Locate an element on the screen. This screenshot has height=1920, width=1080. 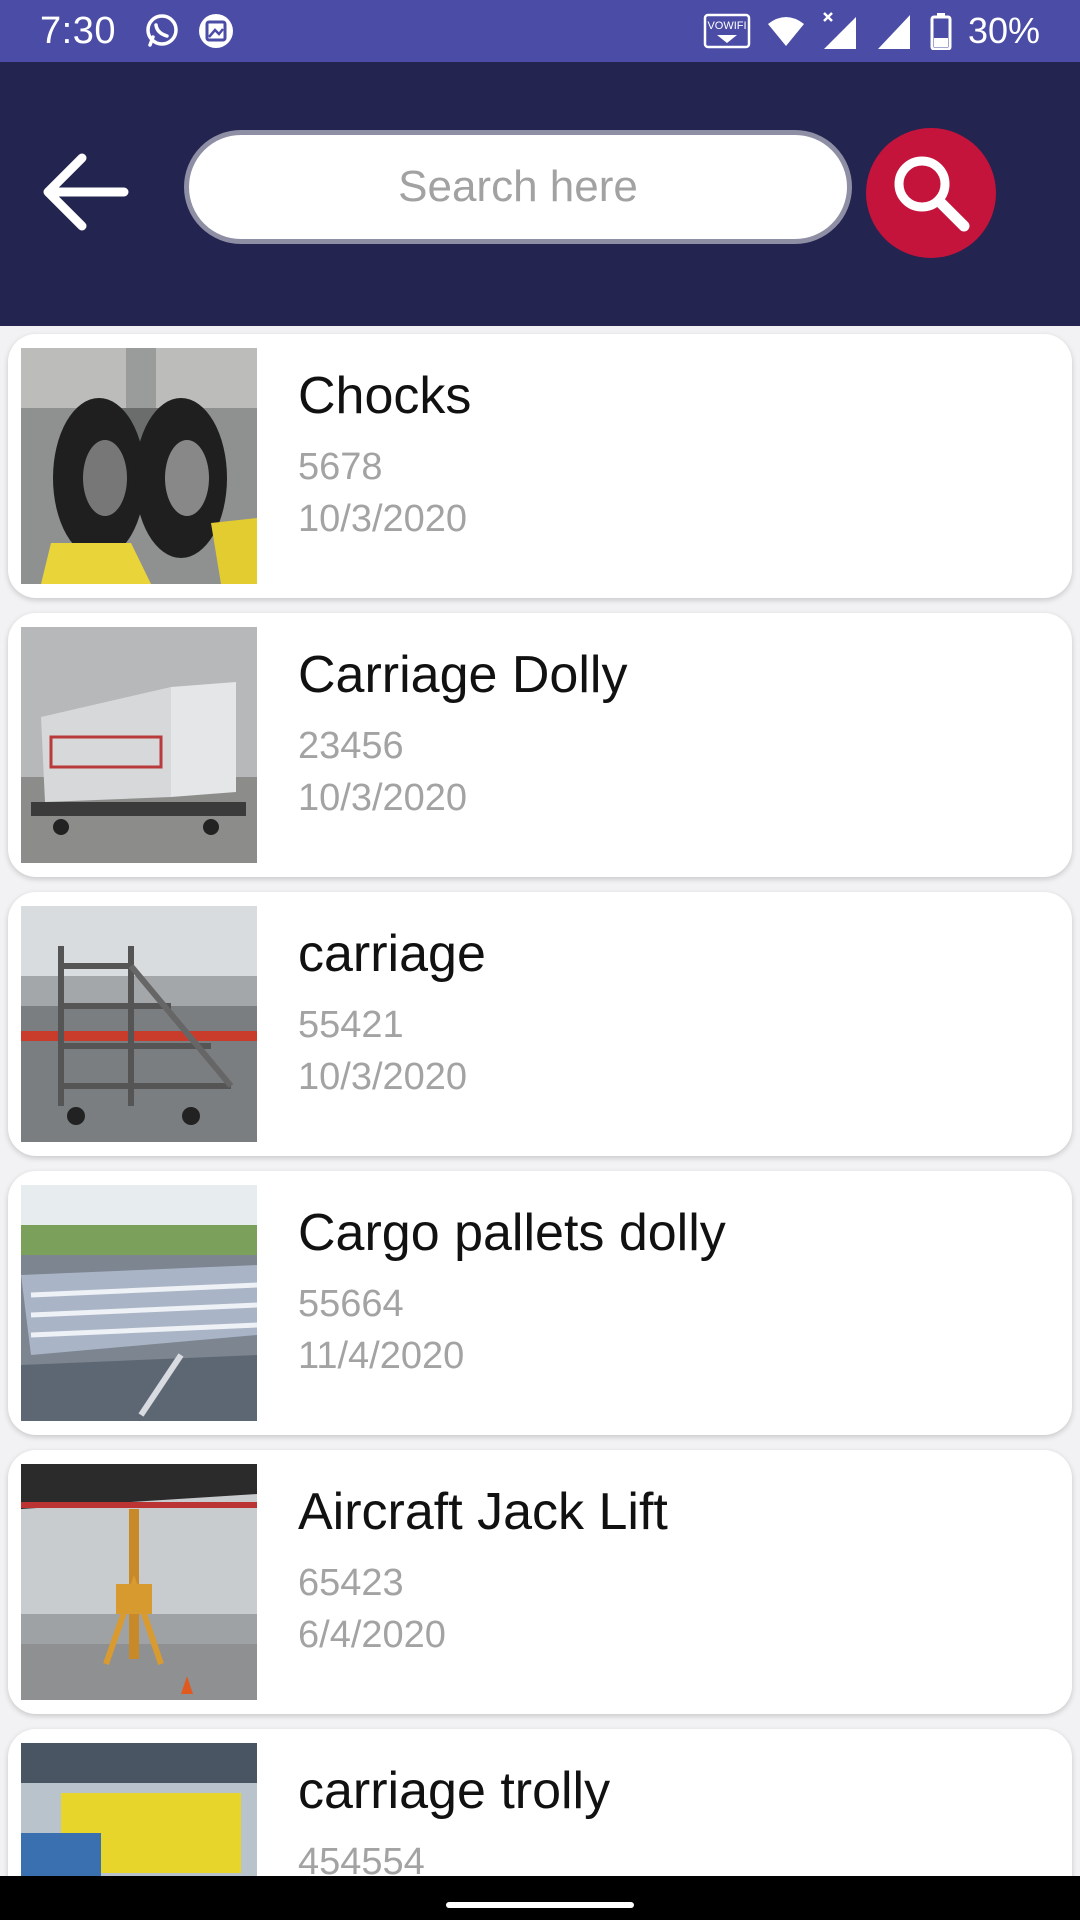
gallery-icon is located at coordinates (216, 31).